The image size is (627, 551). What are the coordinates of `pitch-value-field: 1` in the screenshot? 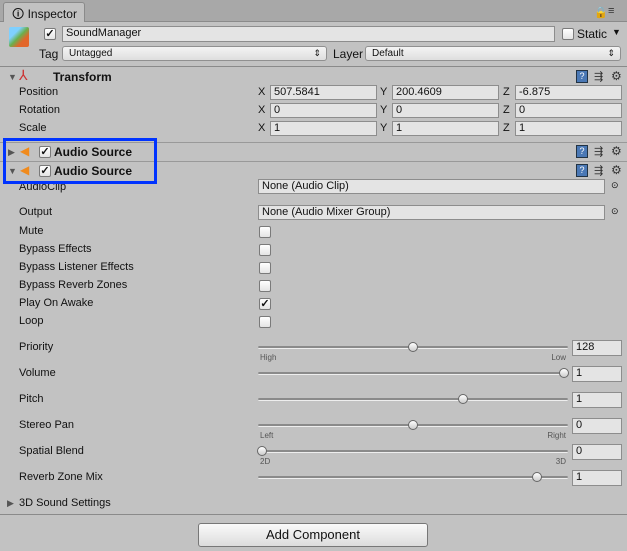 It's located at (597, 400).